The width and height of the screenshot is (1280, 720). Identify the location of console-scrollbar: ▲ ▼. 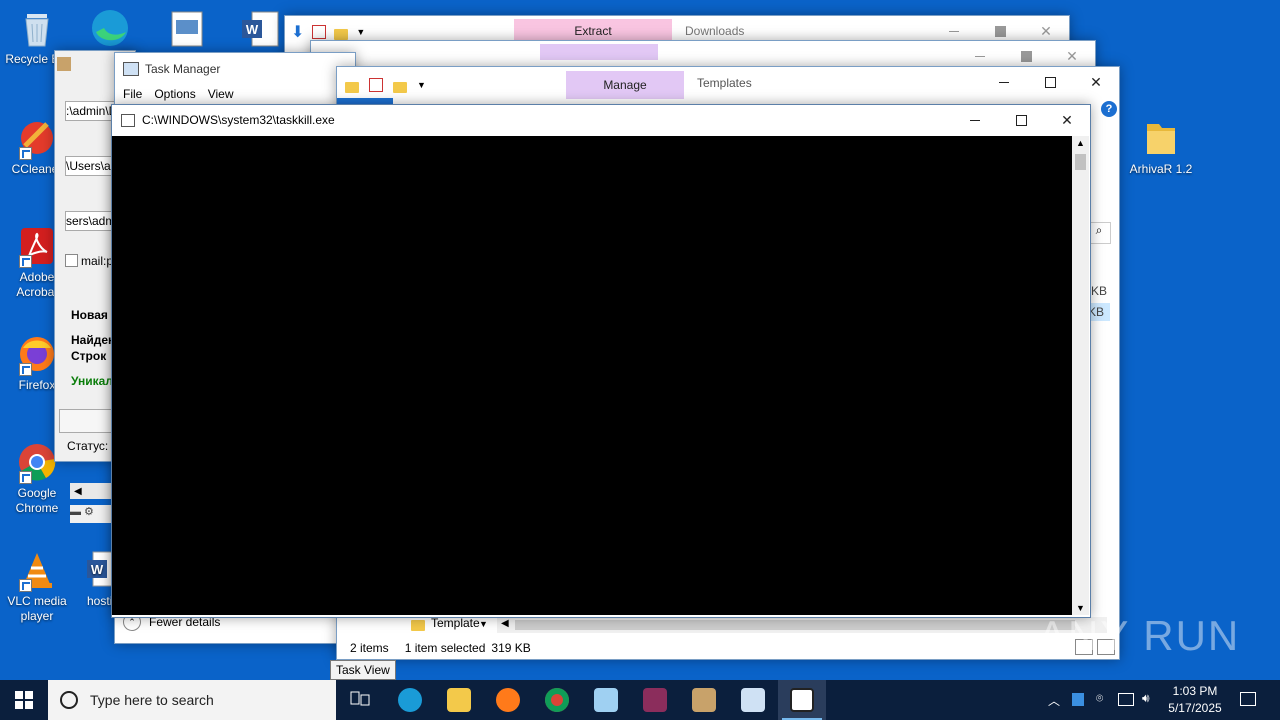
(1080, 375).